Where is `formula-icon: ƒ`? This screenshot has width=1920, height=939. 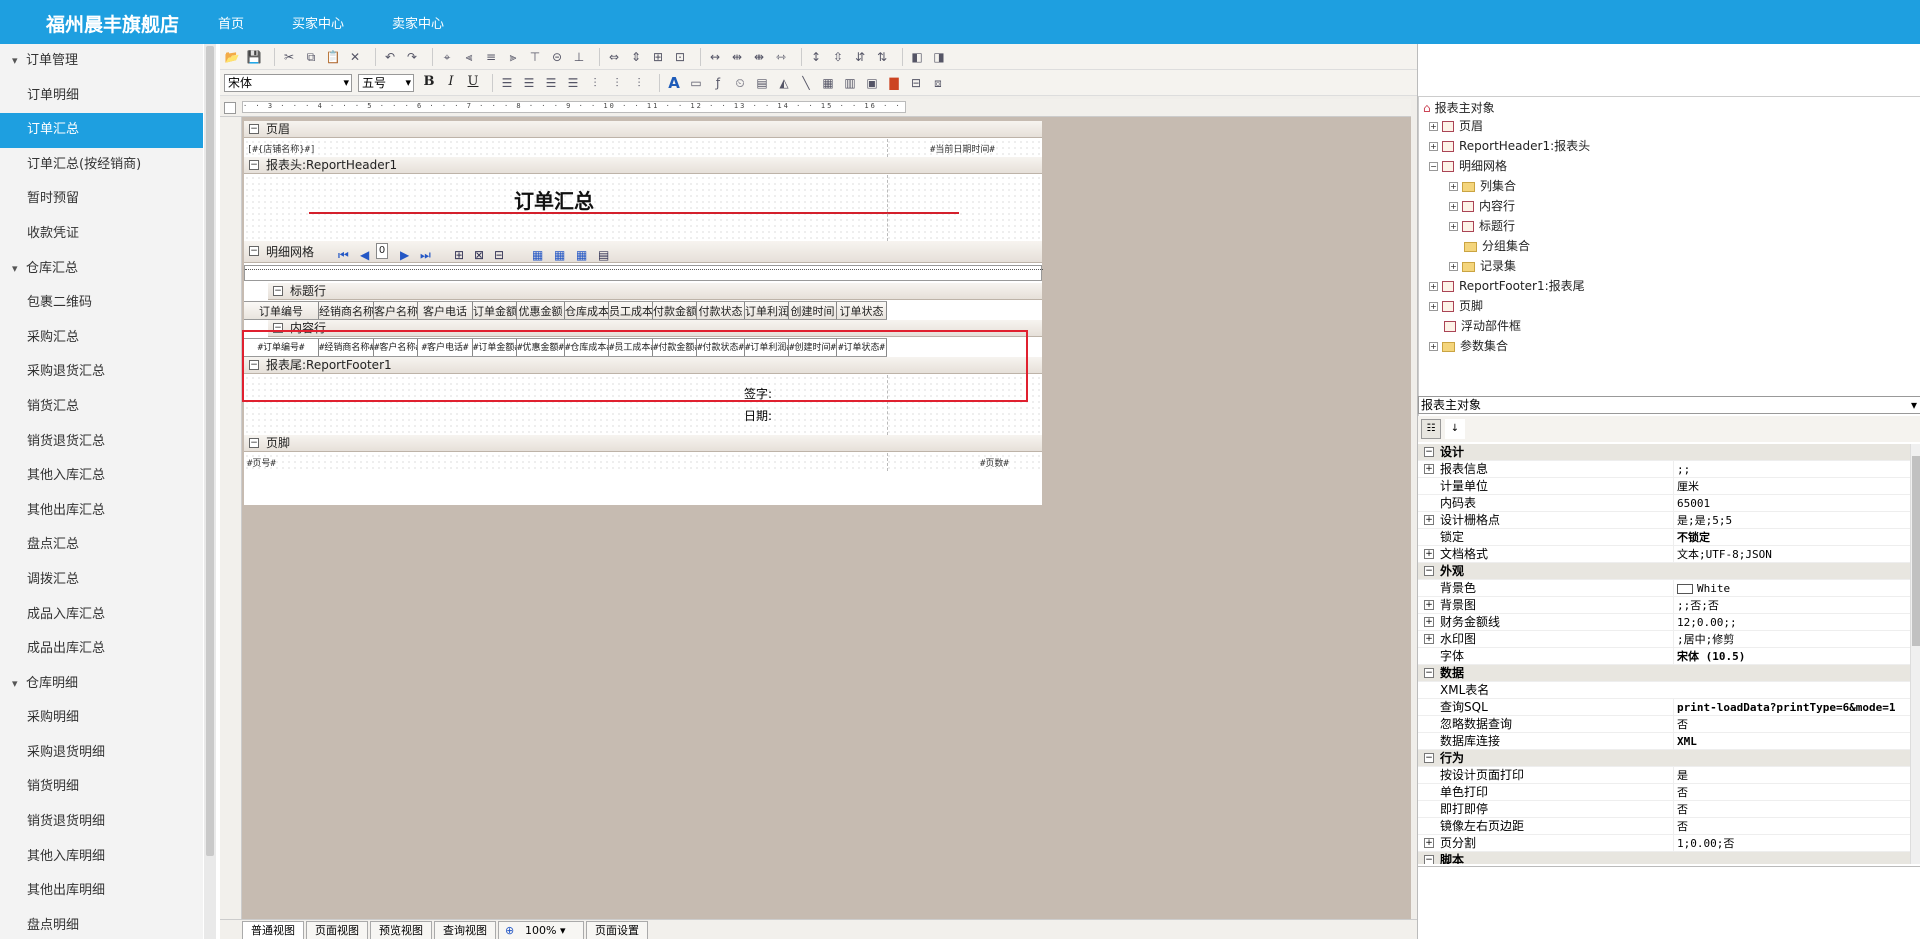
formula-icon: ƒ is located at coordinates (718, 83).